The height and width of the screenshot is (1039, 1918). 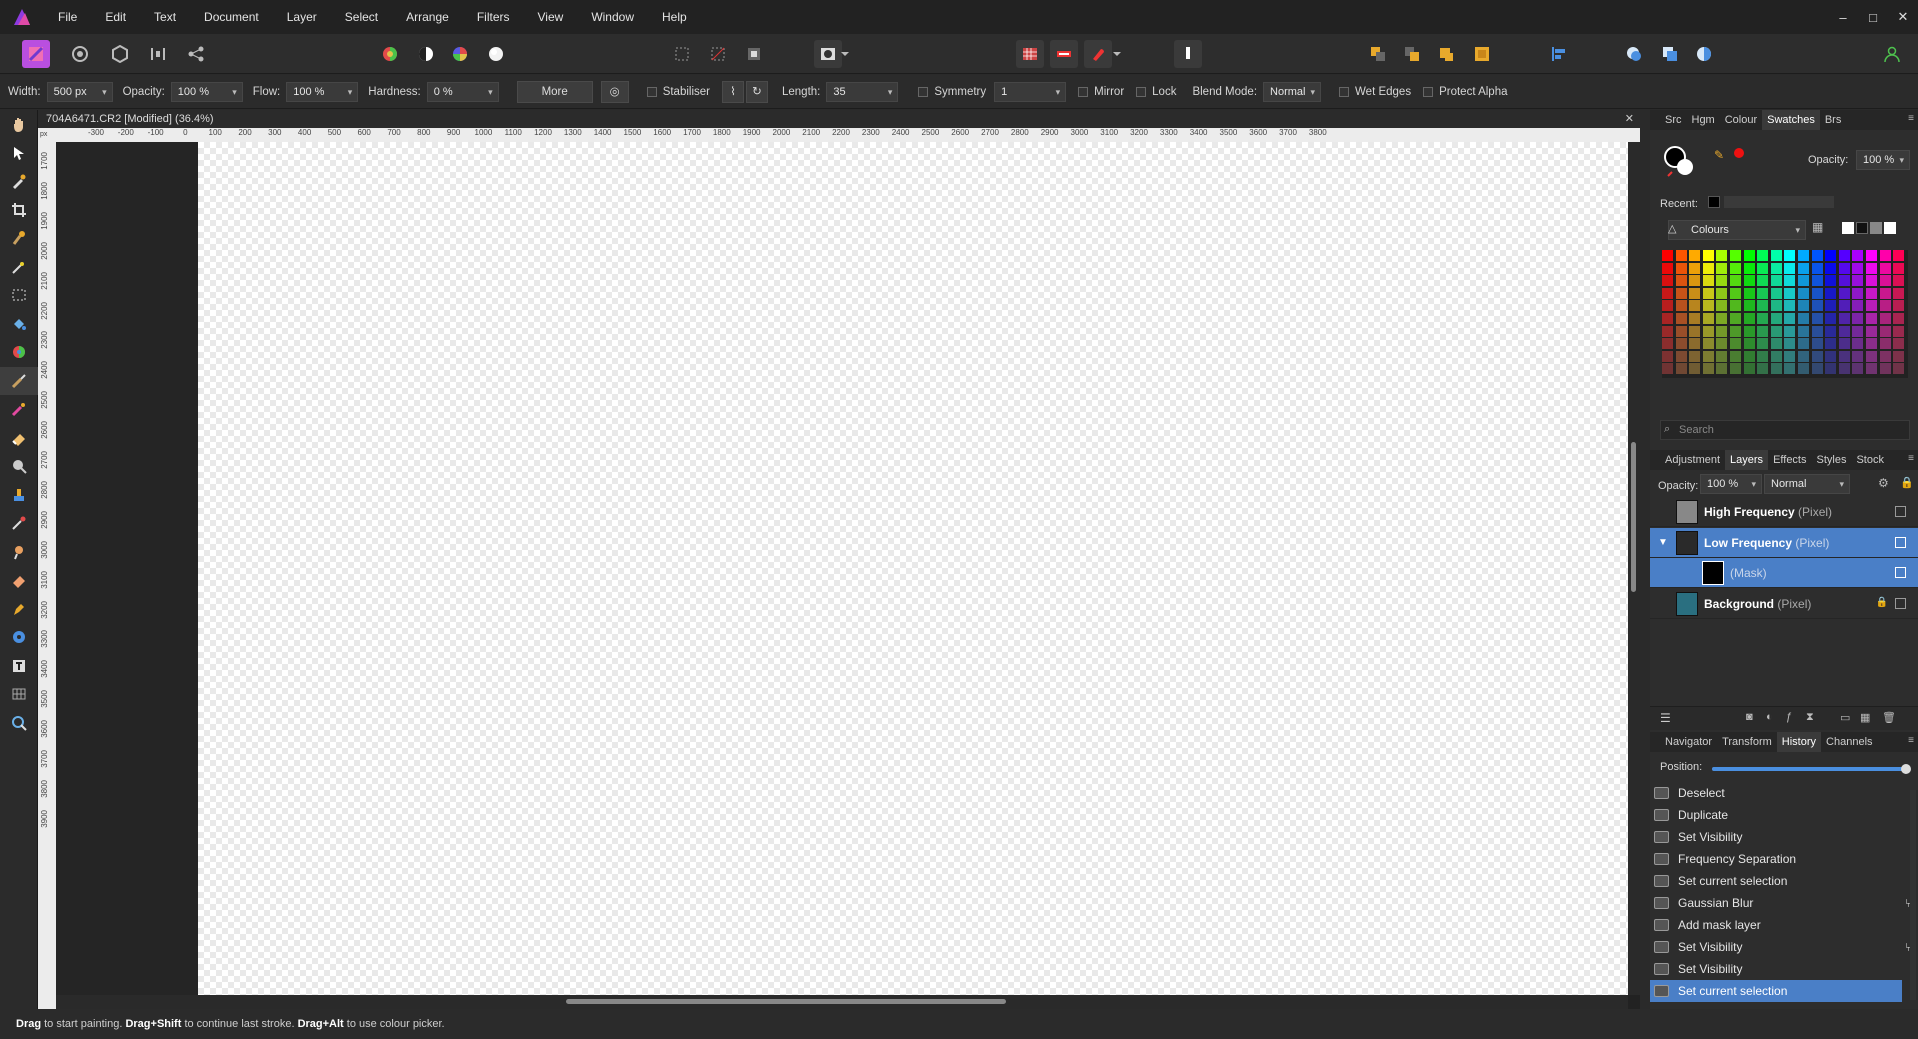 What do you see at coordinates (1737, 230) in the screenshot?
I see `palette-select: Colours` at bounding box center [1737, 230].